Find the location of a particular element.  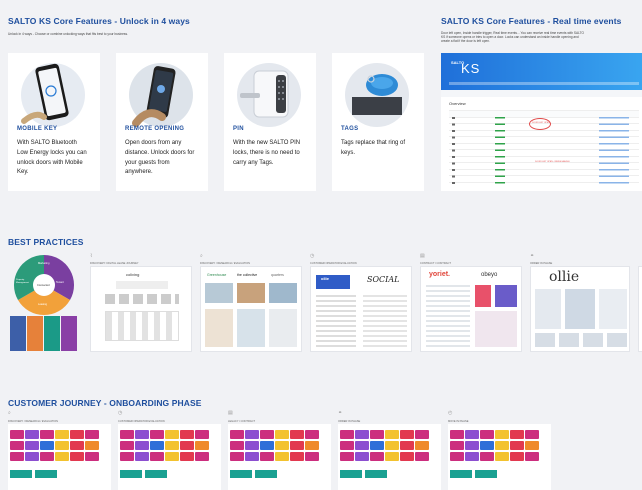

phone-in-hand-icon is located at coordinates (161, 96).